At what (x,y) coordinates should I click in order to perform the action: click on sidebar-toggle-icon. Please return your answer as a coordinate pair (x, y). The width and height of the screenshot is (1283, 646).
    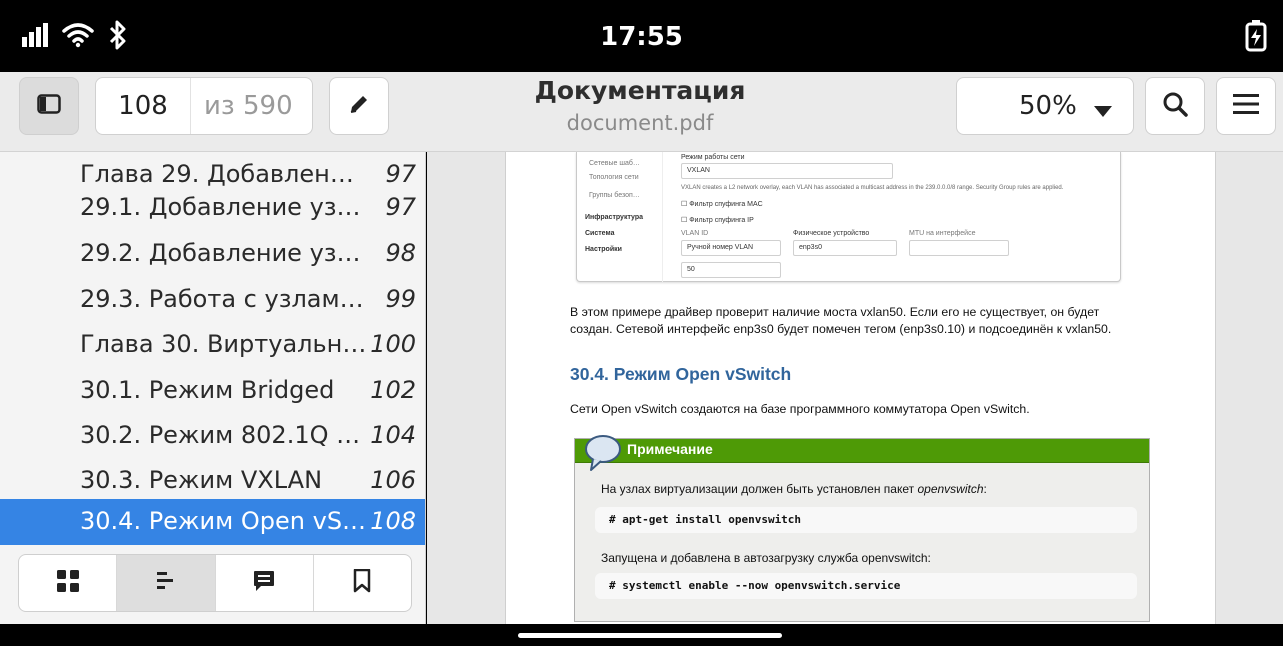
    Looking at the image, I should click on (49, 106).